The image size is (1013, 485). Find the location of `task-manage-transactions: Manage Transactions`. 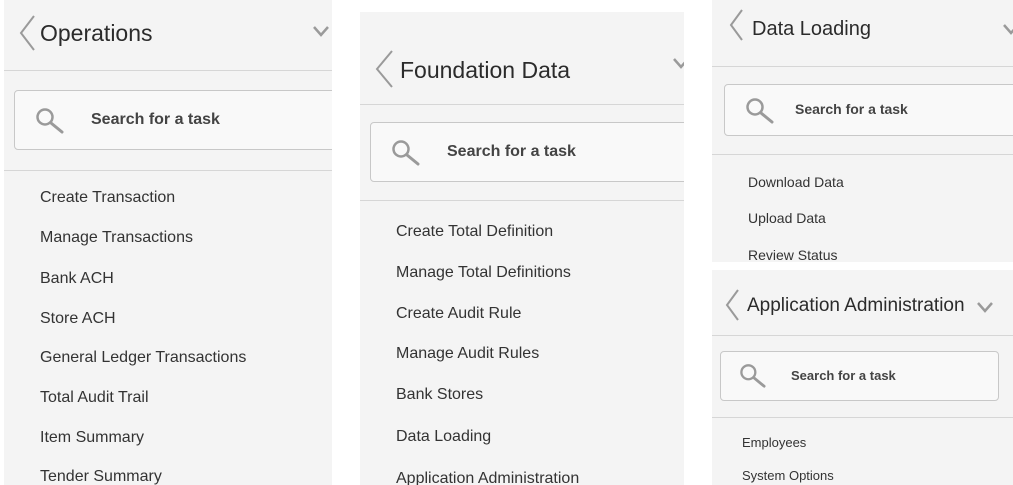

task-manage-transactions: Manage Transactions is located at coordinates (116, 238).